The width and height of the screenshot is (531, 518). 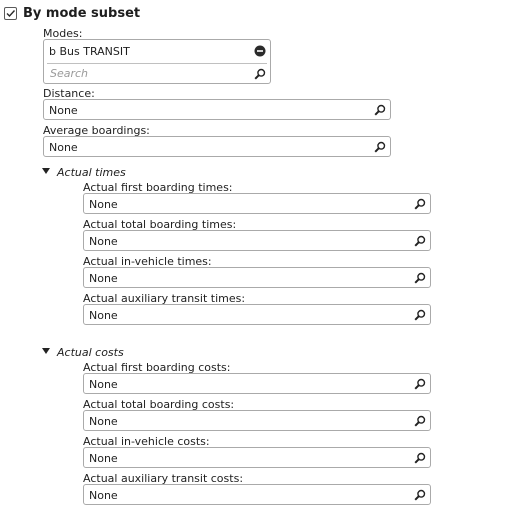 What do you see at coordinates (257, 420) in the screenshot?
I see `total-boarding-costs-field: None` at bounding box center [257, 420].